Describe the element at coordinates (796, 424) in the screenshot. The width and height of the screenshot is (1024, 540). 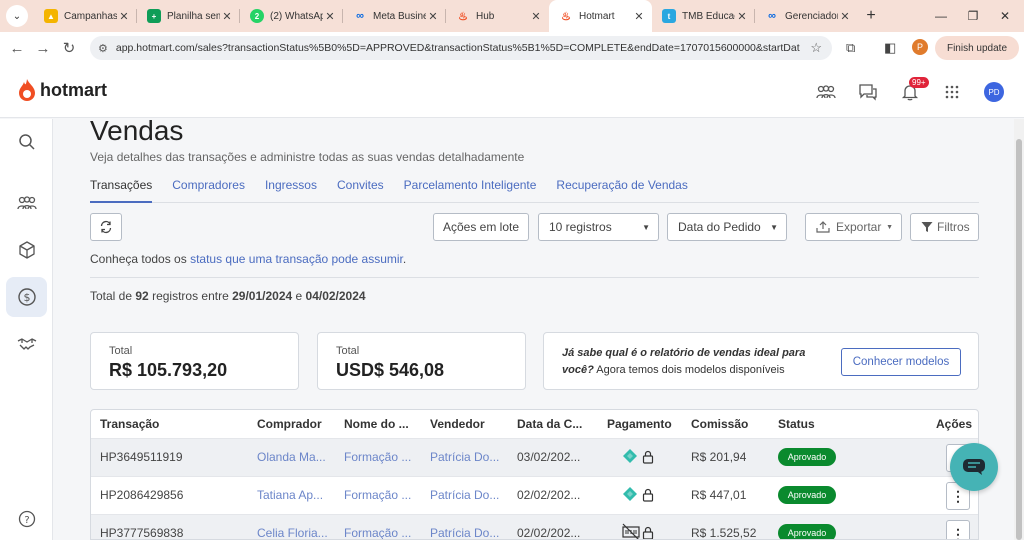
I see `column-header: Status` at that location.